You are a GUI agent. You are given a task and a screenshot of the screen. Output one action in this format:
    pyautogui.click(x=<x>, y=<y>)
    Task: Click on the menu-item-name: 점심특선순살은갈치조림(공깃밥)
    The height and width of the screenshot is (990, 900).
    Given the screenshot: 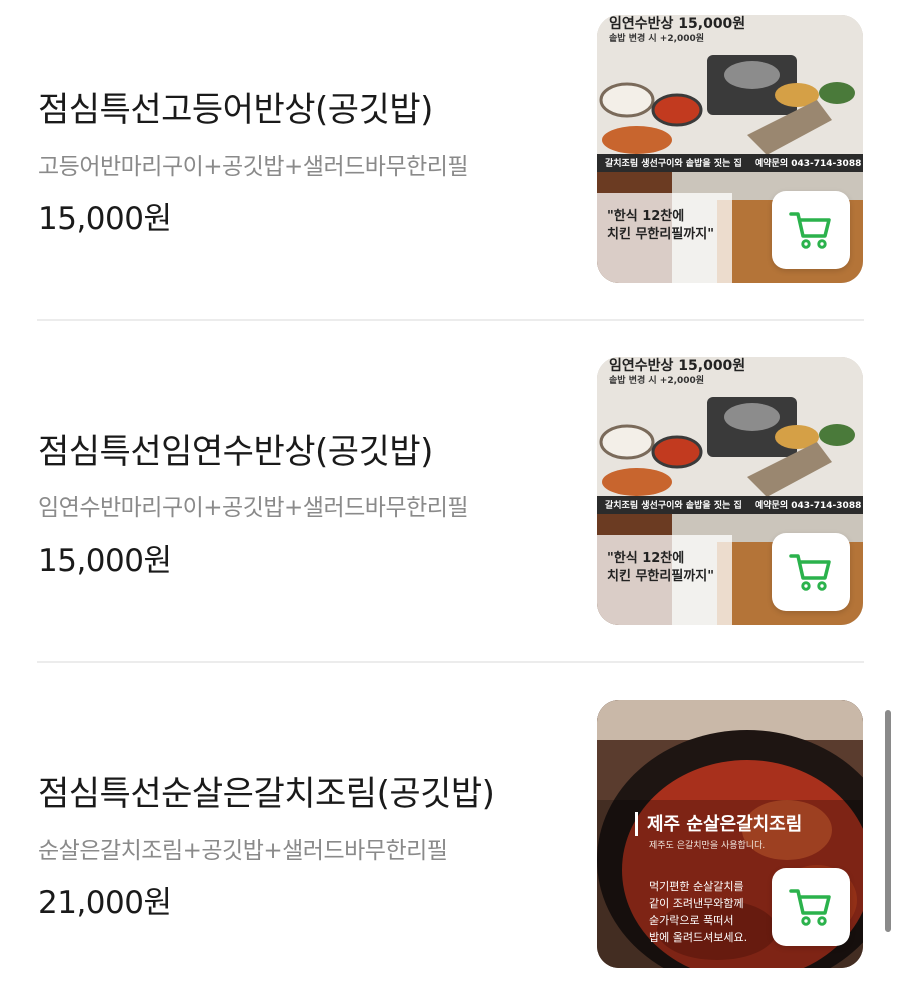 What is the action you would take?
    pyautogui.click(x=266, y=794)
    